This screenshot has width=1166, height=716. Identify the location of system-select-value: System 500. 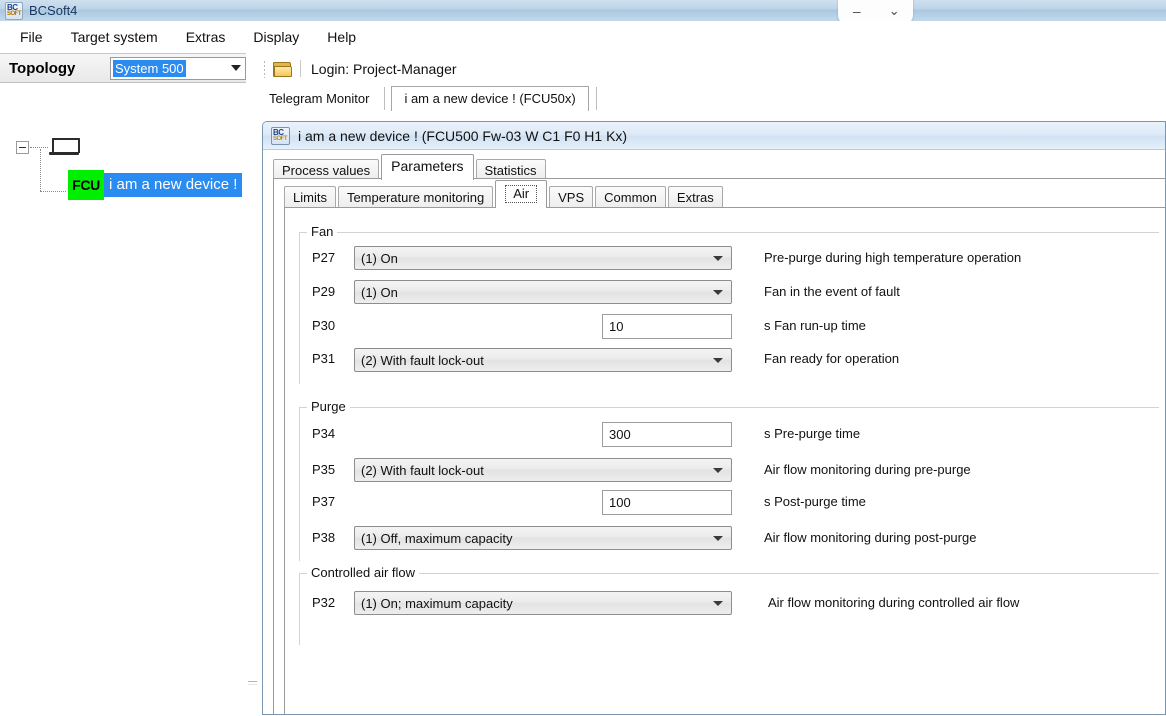
(149, 68).